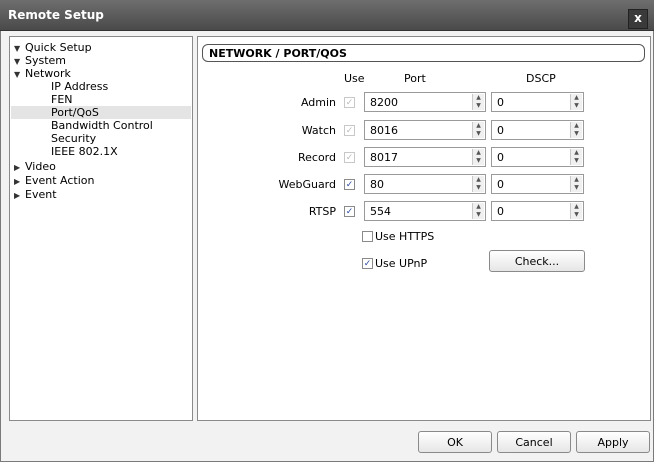  Describe the element at coordinates (455, 442) in the screenshot. I see `ok-button: OK` at that location.